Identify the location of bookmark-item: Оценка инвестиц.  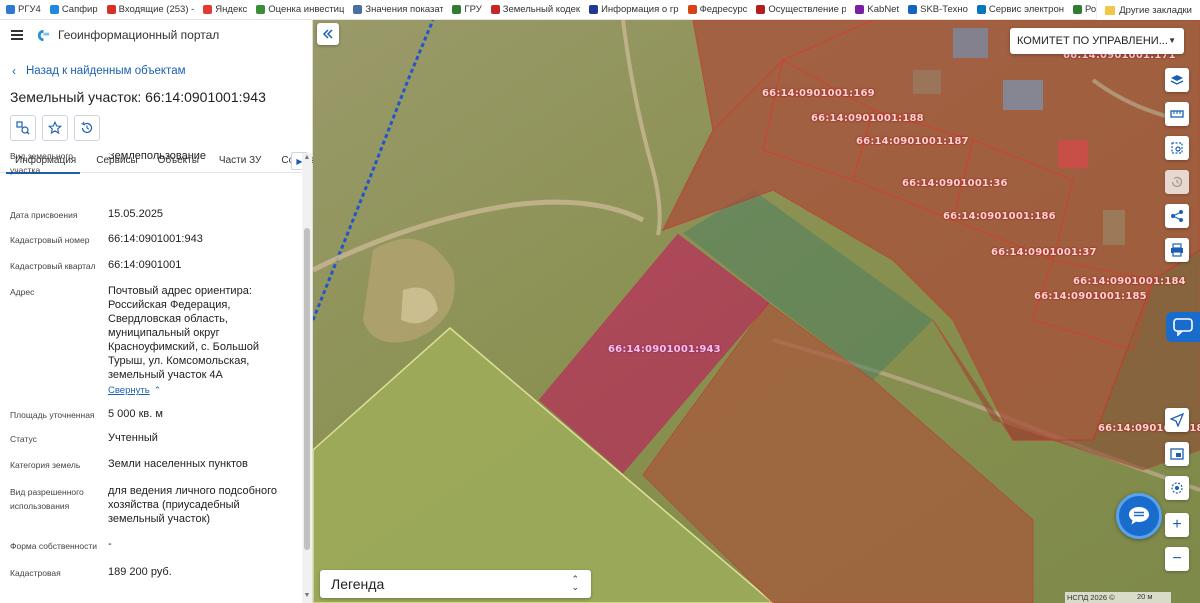
(300, 9).